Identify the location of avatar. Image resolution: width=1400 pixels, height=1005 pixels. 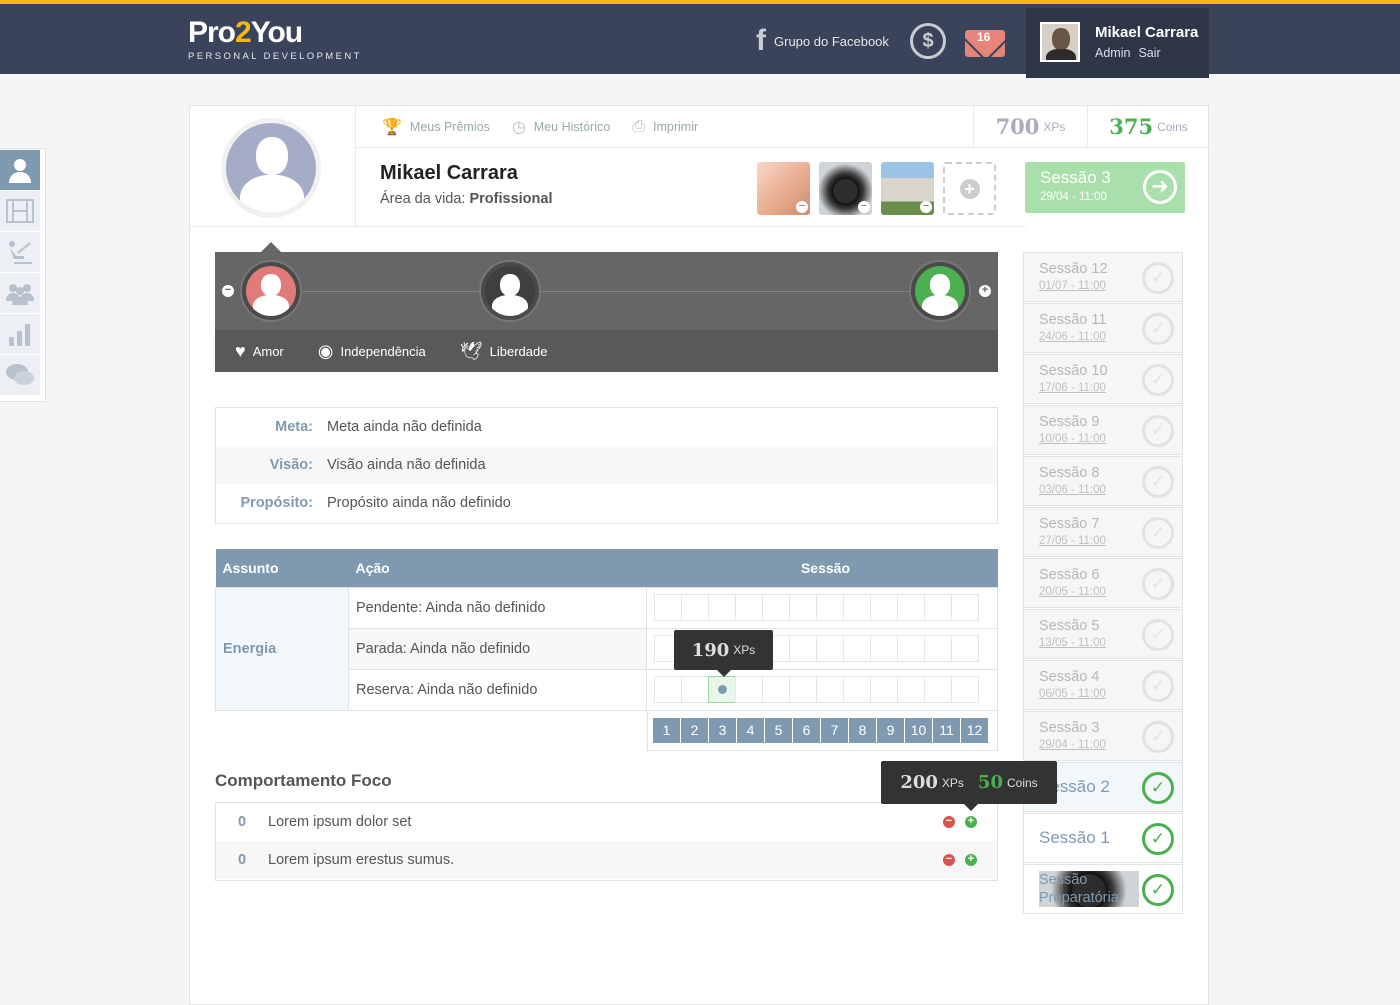
(1060, 42).